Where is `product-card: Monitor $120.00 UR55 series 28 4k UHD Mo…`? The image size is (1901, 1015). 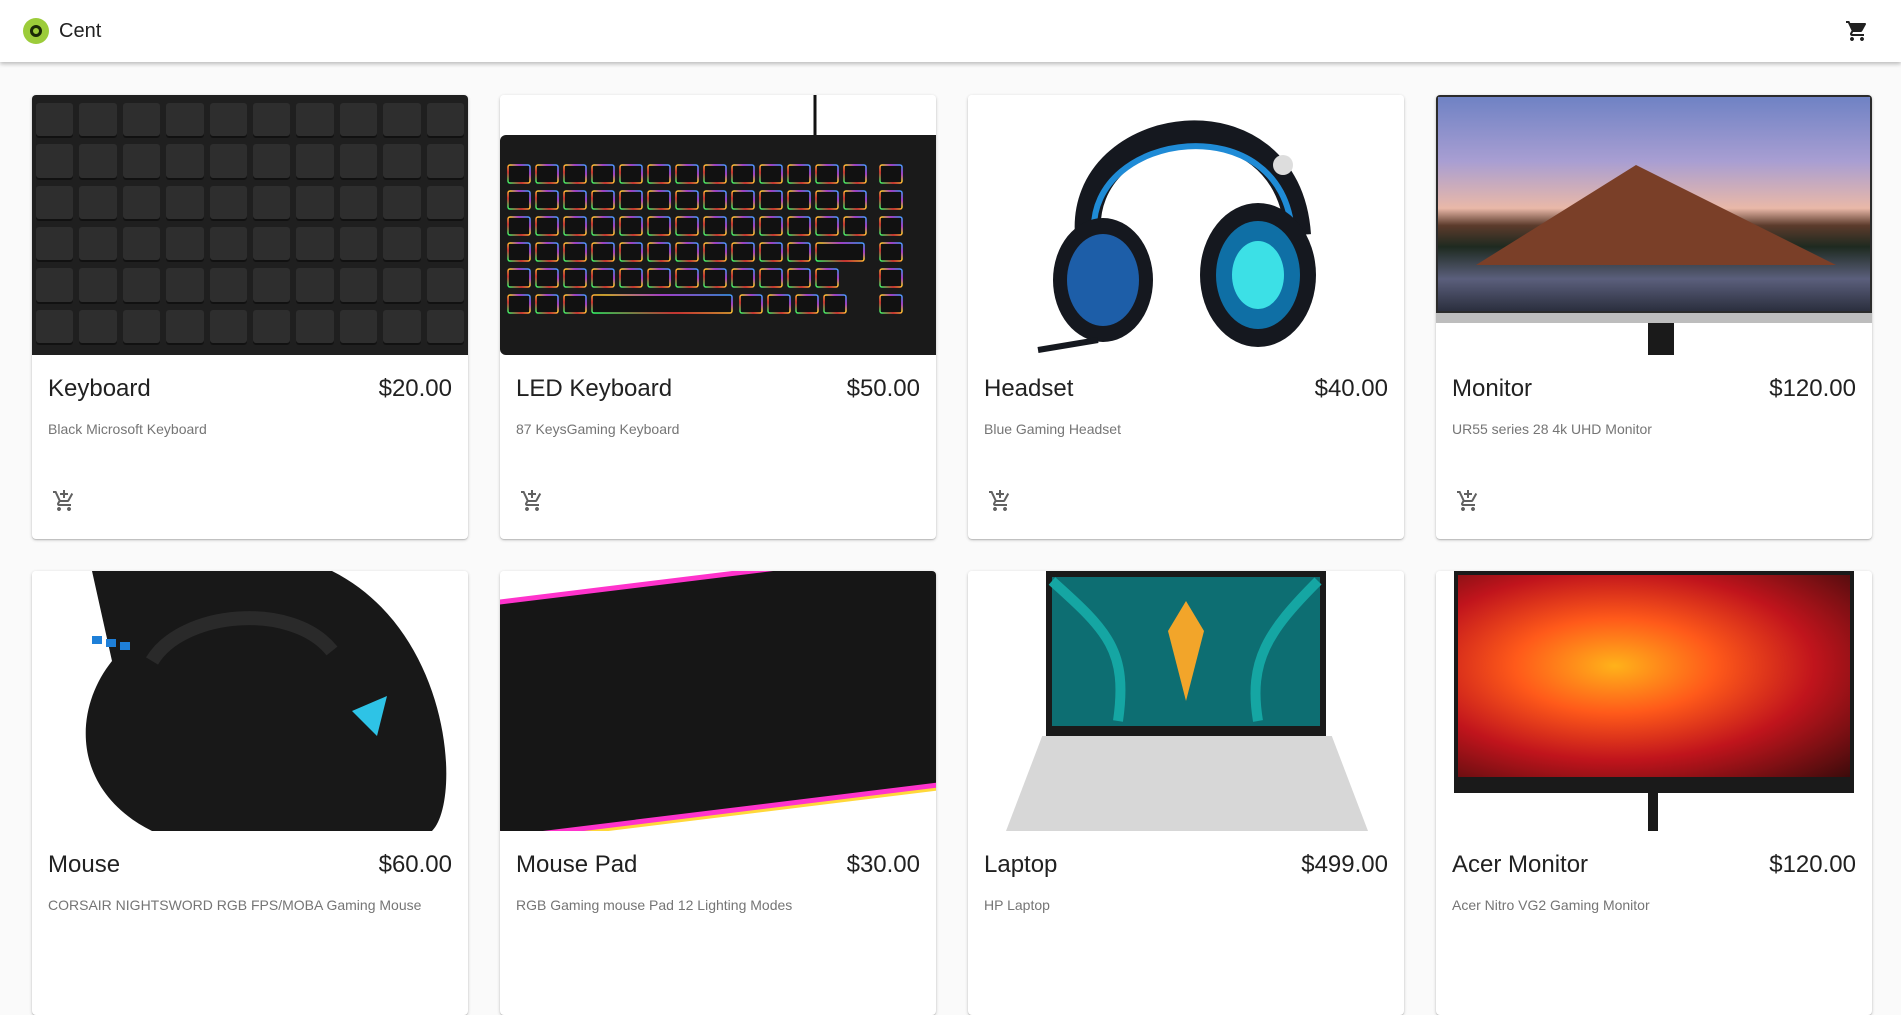
product-card: Monitor $120.00 UR55 series 28 4k UHD Mo… is located at coordinates (1654, 317).